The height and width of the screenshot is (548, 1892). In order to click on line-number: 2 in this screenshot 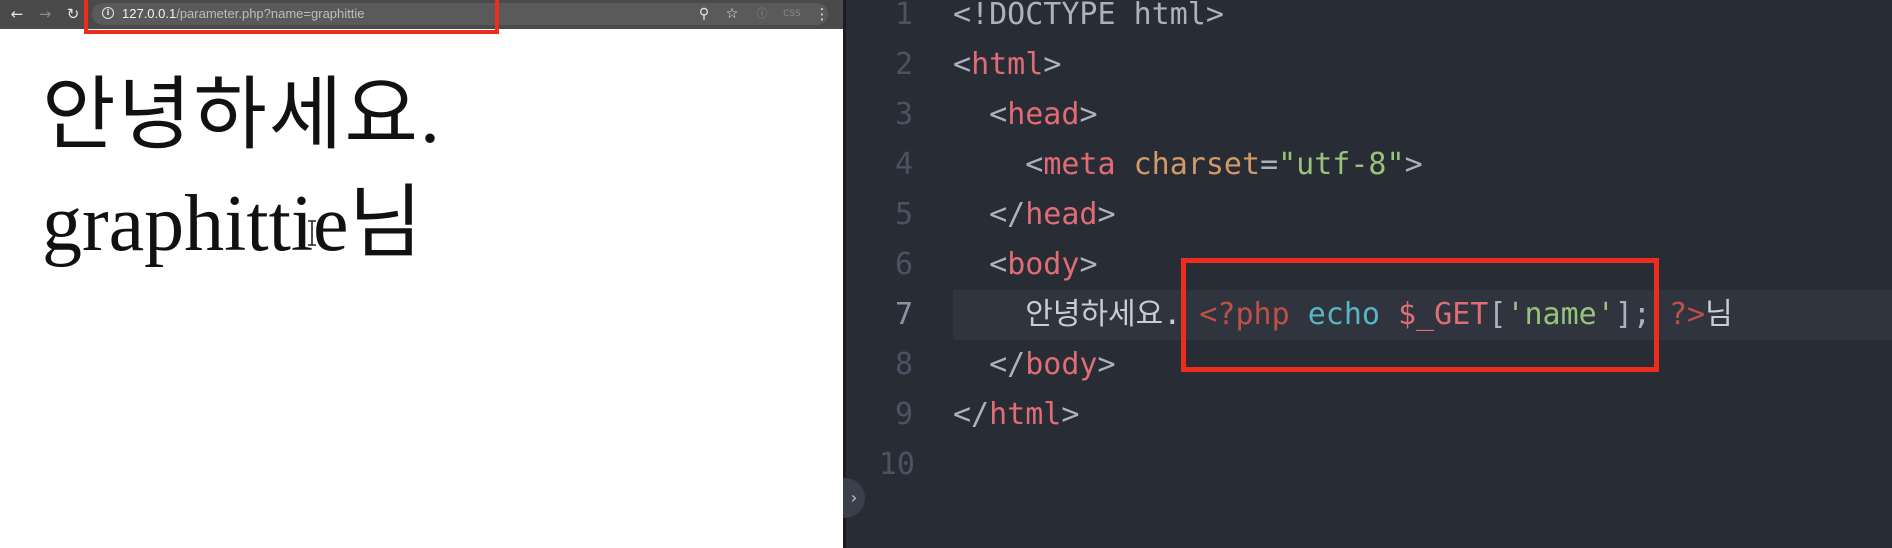, I will do `click(903, 64)`.